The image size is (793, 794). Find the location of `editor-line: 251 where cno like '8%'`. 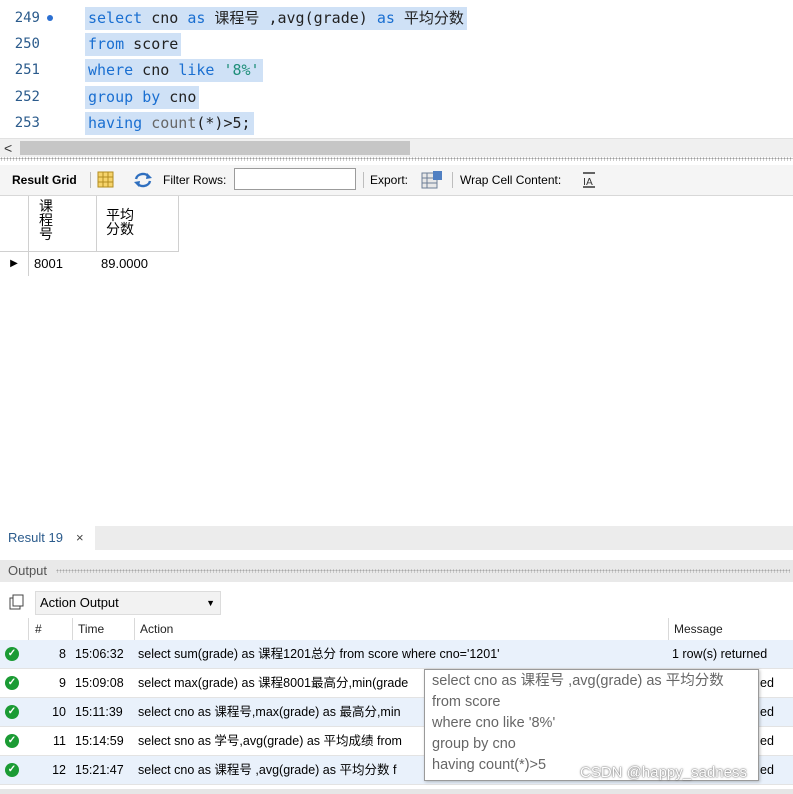

editor-line: 251 where cno like '8%' is located at coordinates (396, 70).